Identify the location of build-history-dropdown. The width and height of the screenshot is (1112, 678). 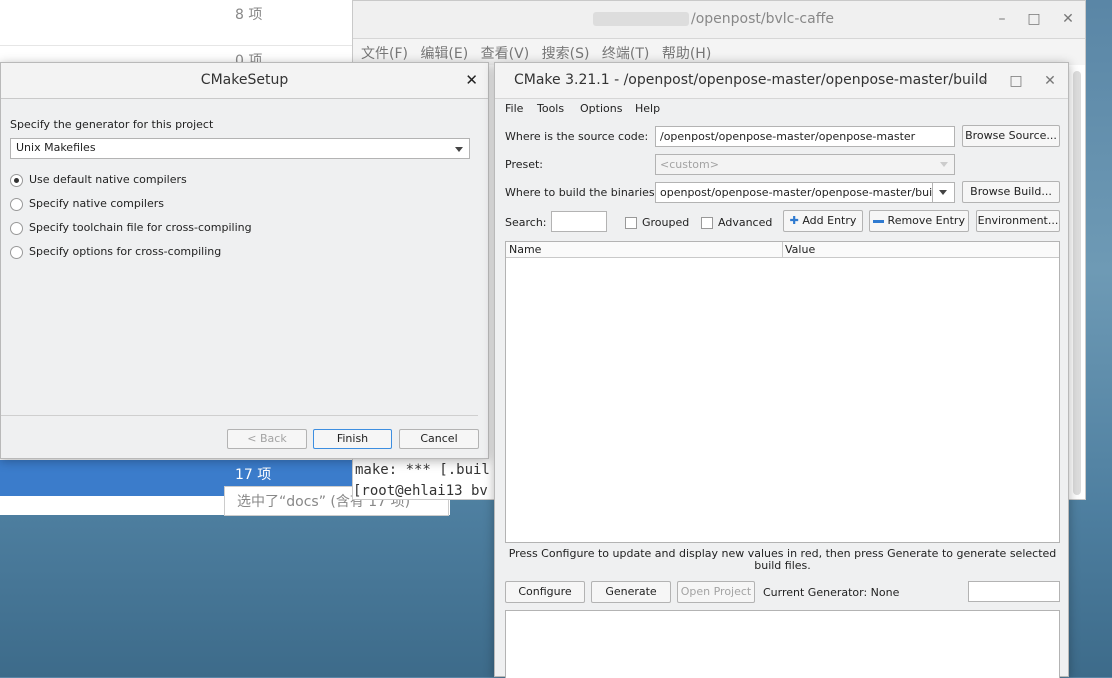
(943, 192).